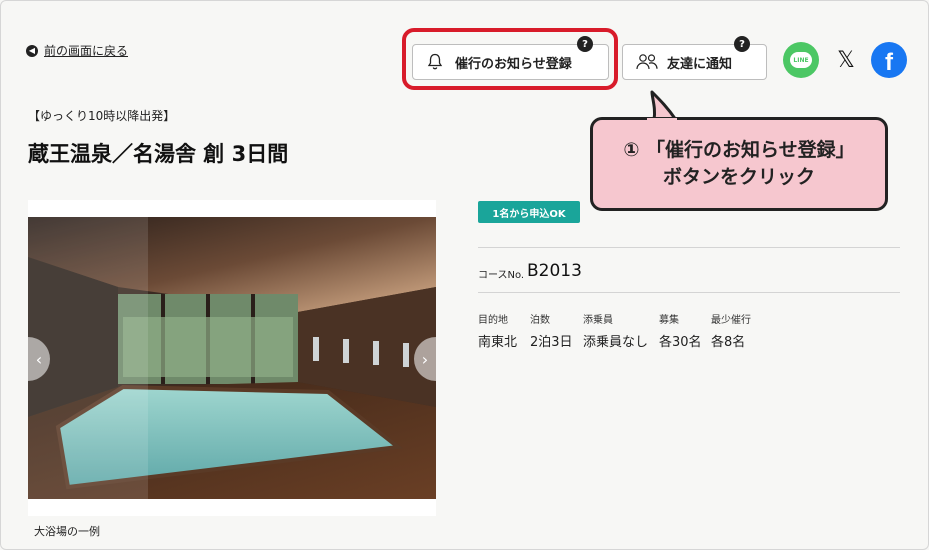 This screenshot has width=929, height=550. Describe the element at coordinates (86, 51) in the screenshot. I see `back-link-label: 前の画面に戻る` at that location.